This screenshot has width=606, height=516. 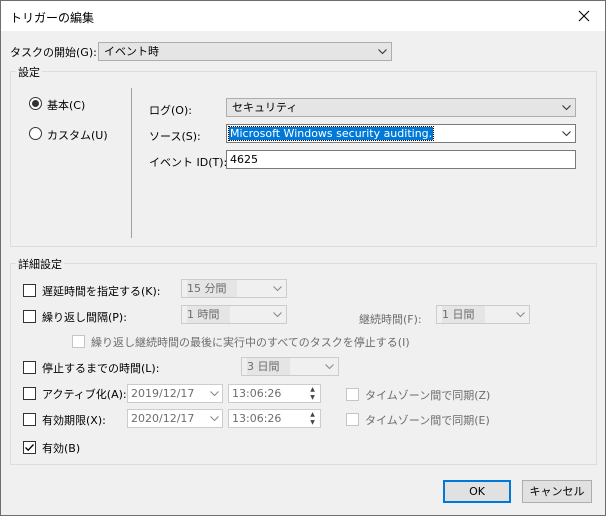 I want to click on expire-date-picker: 2020/12/17, so click(x=175, y=418).